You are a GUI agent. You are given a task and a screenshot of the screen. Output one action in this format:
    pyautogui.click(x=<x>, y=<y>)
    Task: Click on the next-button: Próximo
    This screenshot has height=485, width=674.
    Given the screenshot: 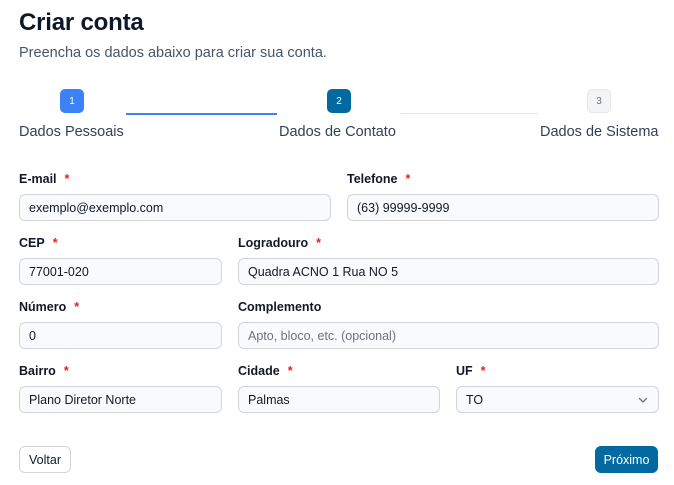 What is the action you would take?
    pyautogui.click(x=626, y=459)
    